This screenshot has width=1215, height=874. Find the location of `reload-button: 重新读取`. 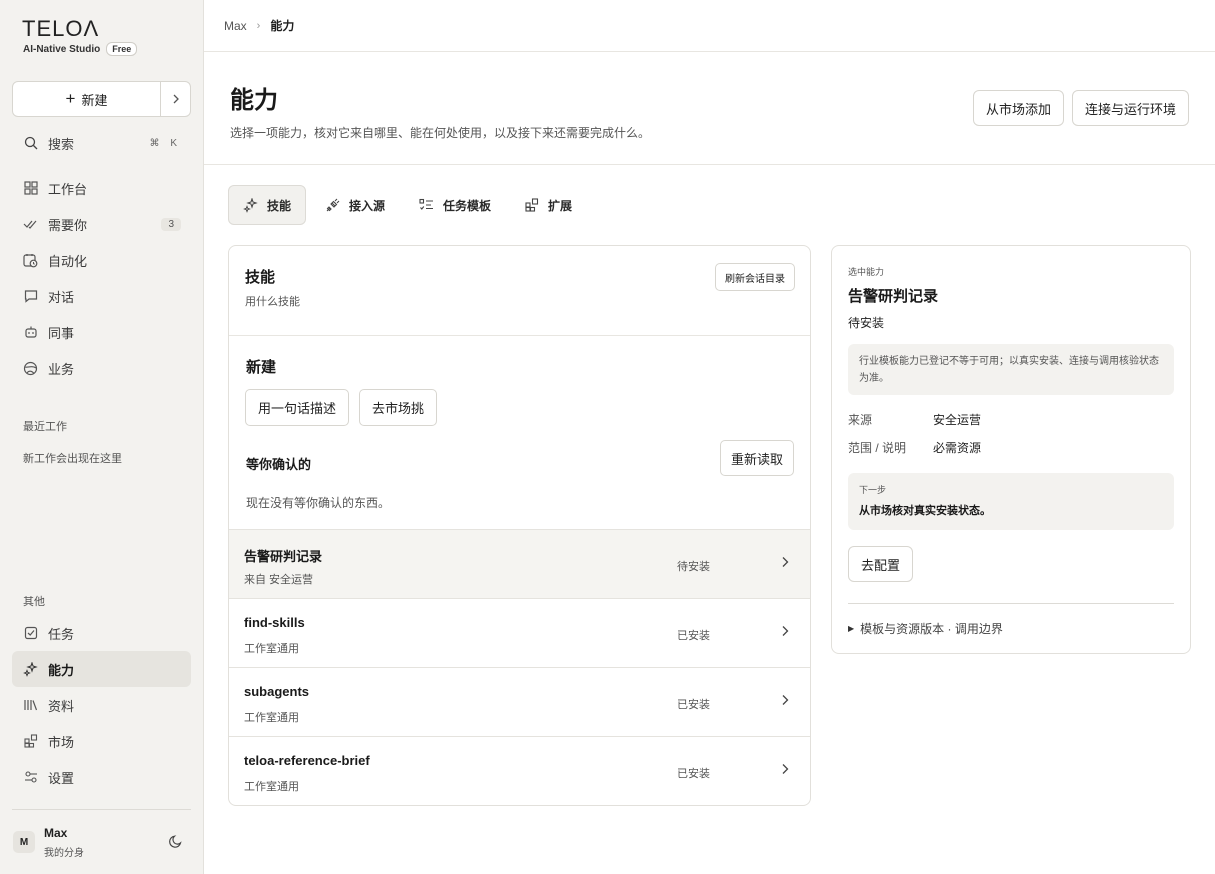

reload-button: 重新读取 is located at coordinates (757, 458).